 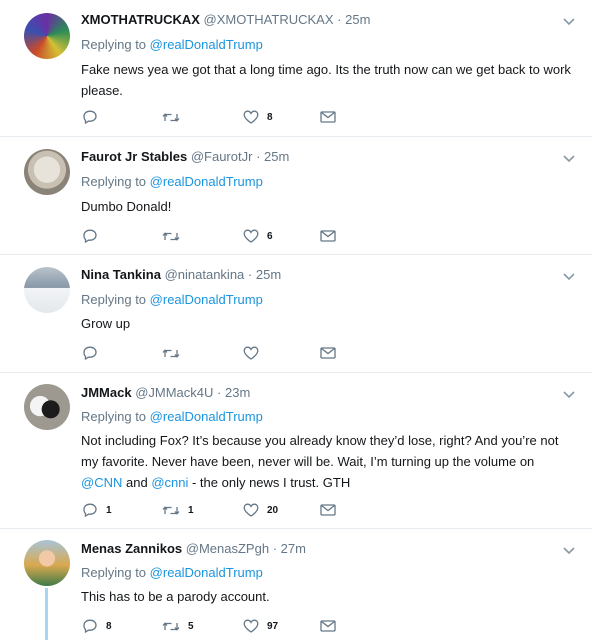 I want to click on display-name: JMMack, so click(x=106, y=392).